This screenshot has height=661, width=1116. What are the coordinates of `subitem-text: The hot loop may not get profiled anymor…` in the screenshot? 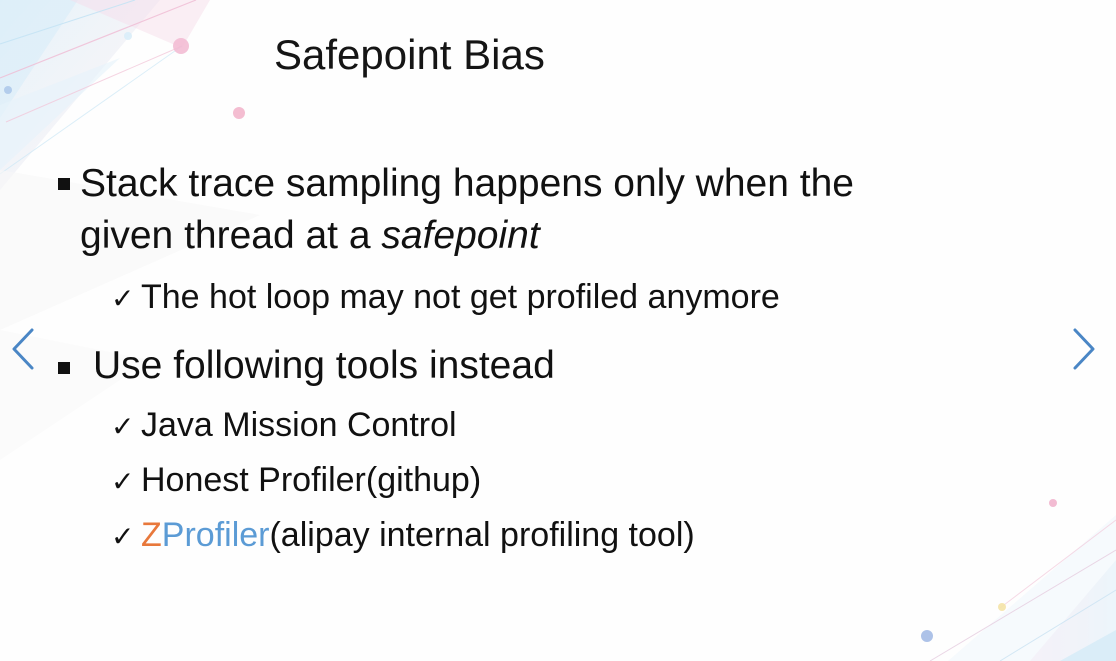 It's located at (460, 297).